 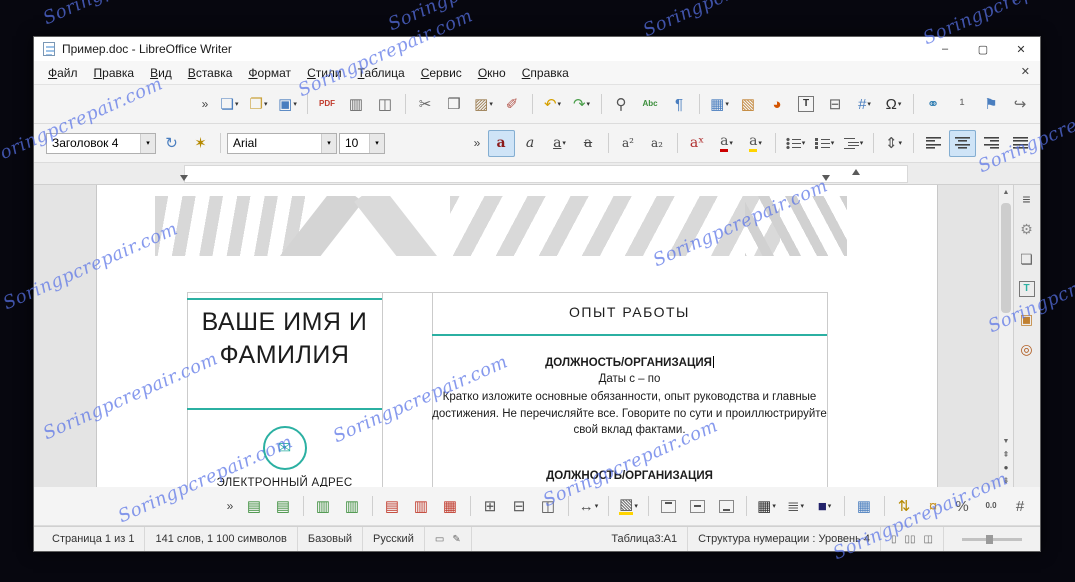 I want to click on job1-dates: Даты с – по, so click(x=629, y=379).